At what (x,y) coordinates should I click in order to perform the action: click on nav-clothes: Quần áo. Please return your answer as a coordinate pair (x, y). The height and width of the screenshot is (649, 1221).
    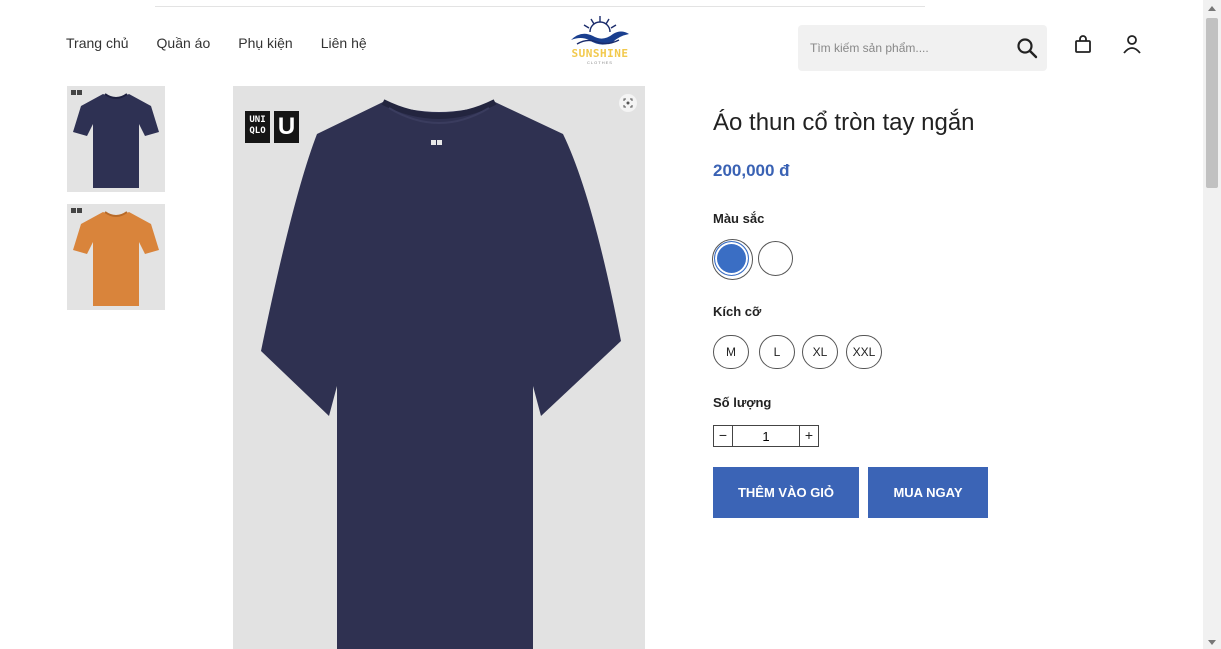
    Looking at the image, I should click on (184, 43).